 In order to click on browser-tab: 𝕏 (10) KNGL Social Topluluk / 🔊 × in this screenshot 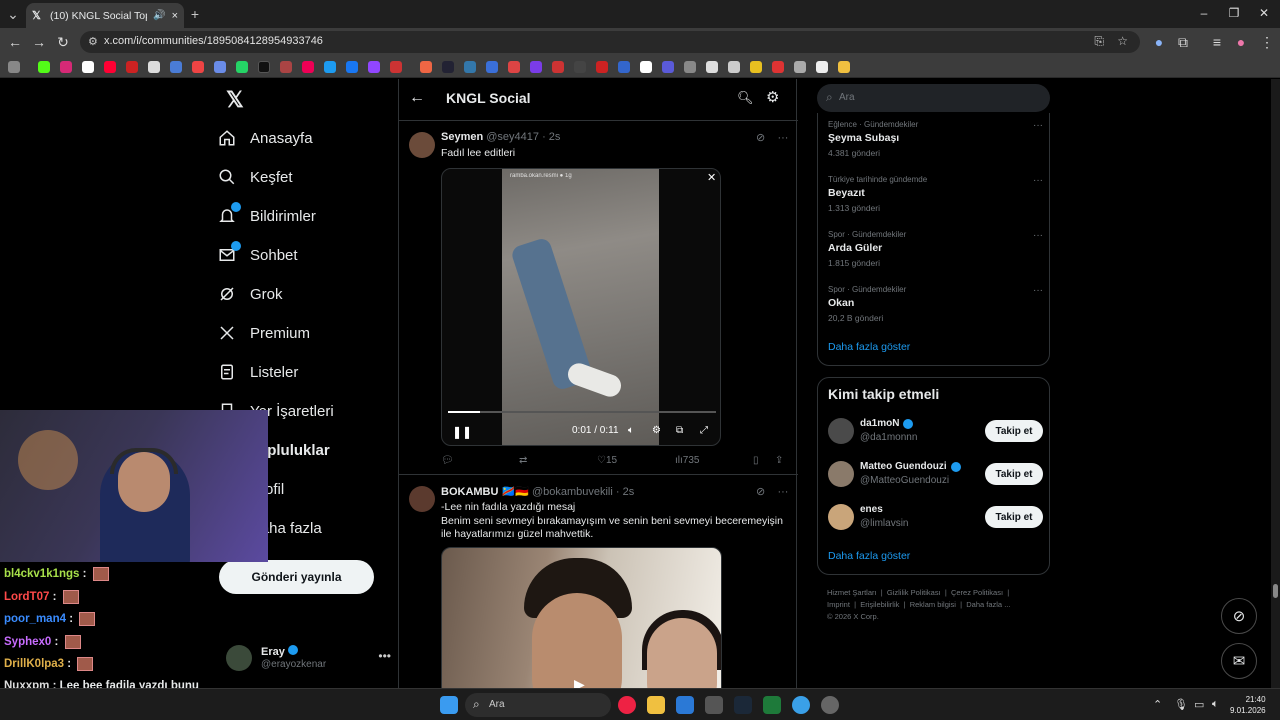, I will do `click(105, 15)`.